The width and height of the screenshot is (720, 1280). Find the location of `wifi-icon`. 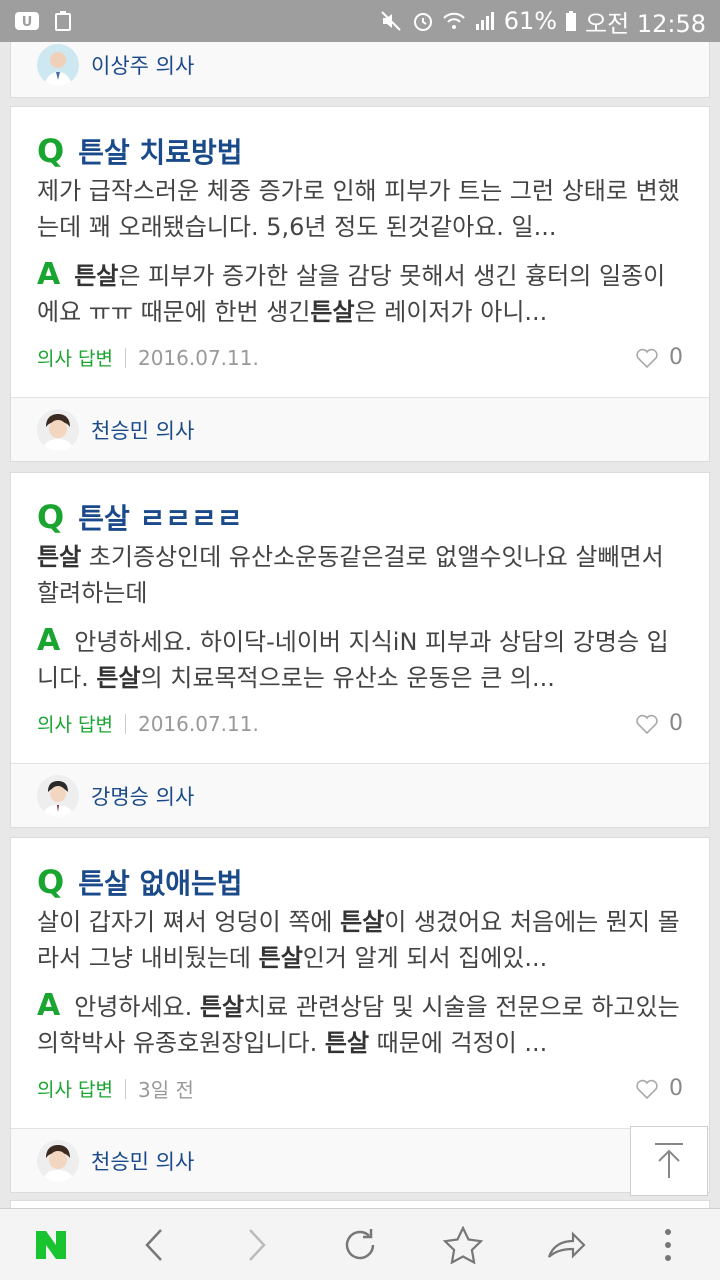

wifi-icon is located at coordinates (454, 21).